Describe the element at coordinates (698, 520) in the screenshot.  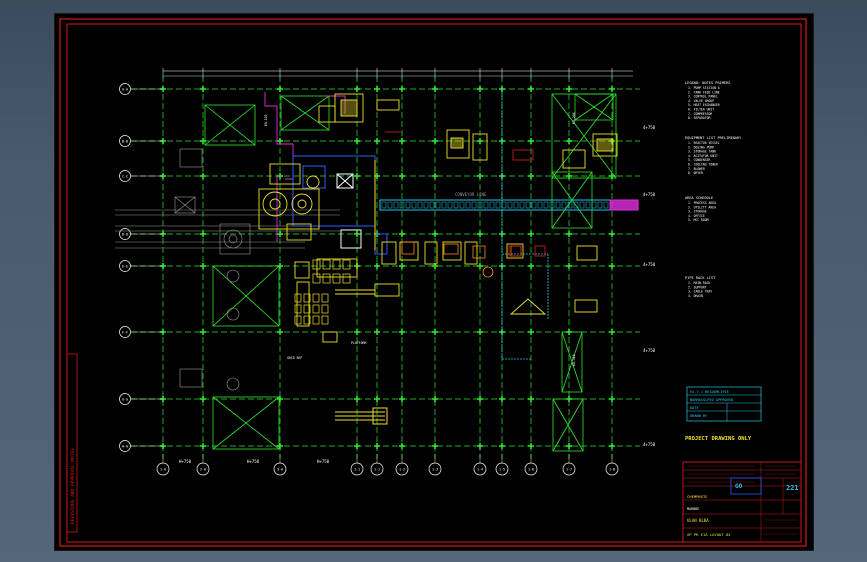
I see `title-block-drawing-name: ULAN BLBA` at that location.